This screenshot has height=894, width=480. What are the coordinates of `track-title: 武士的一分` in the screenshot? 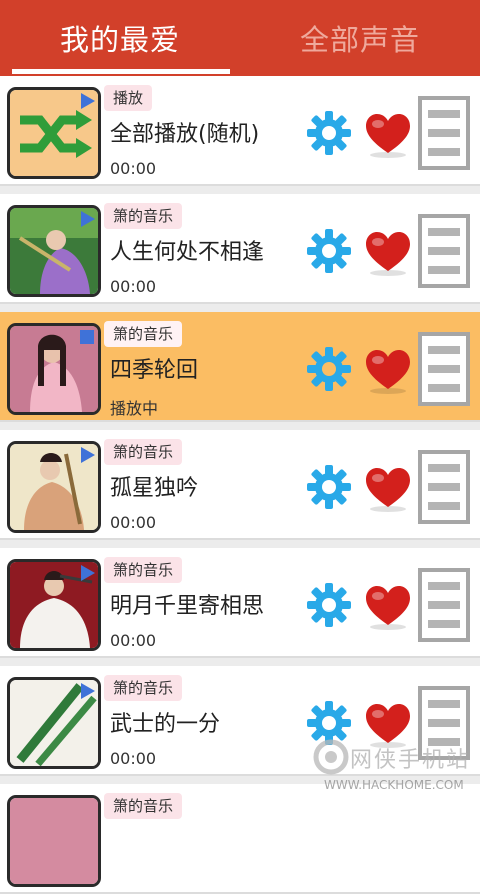 It's located at (165, 724).